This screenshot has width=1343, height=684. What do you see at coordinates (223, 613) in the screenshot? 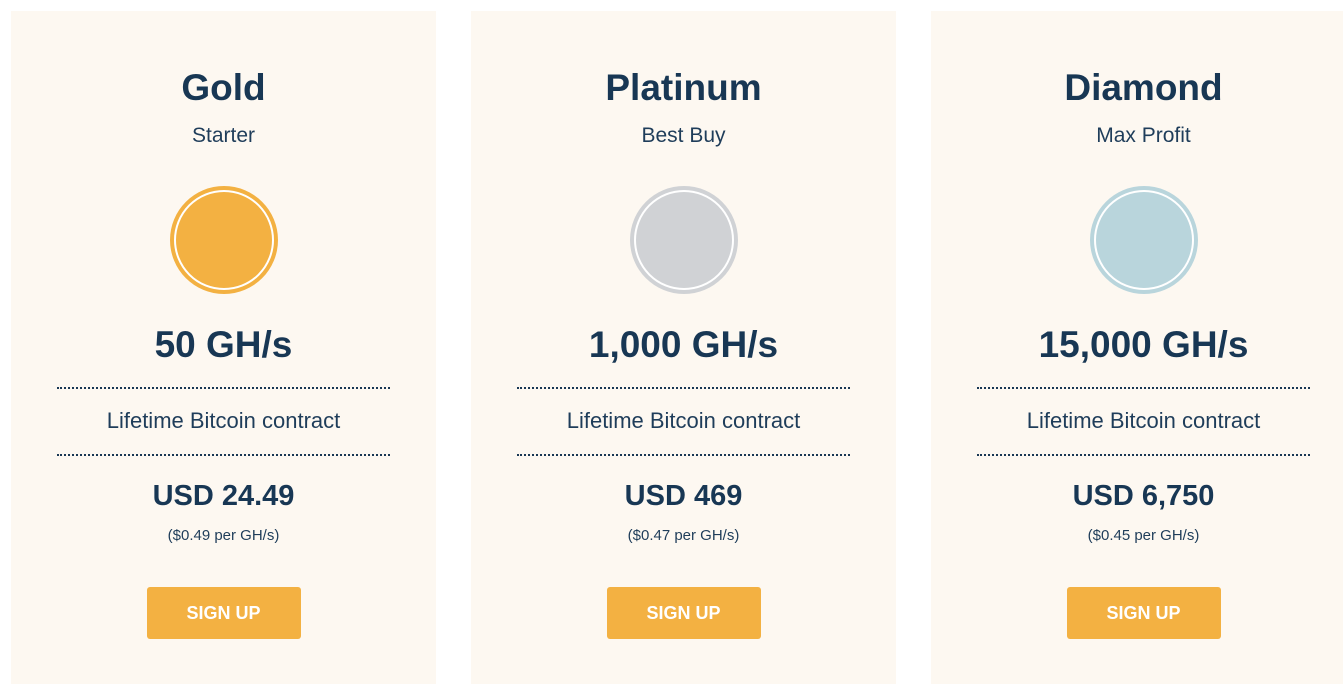
I see `sign-up-button-gold: SIGN UP` at bounding box center [223, 613].